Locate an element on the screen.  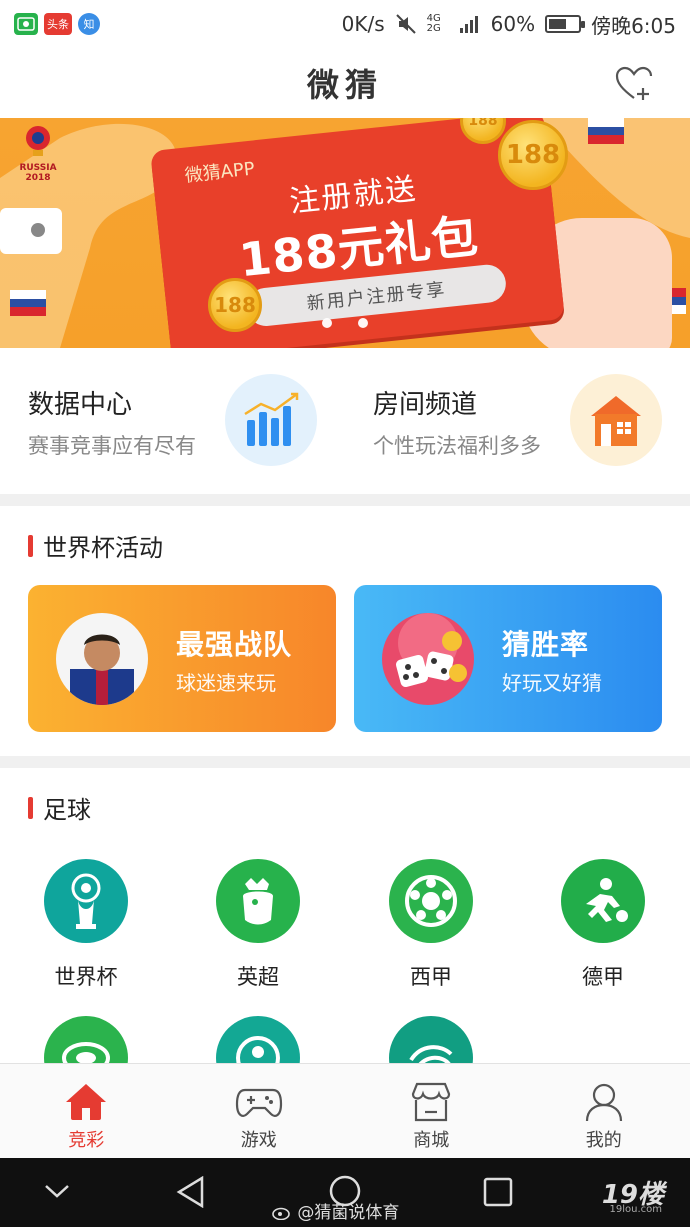
pager-dot-active is located at coordinates (345, 323).